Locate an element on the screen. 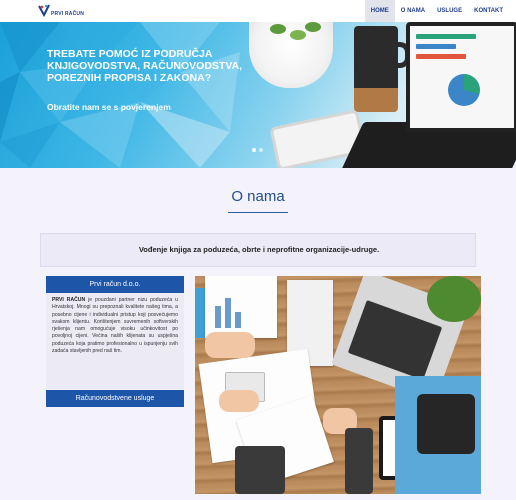 The image size is (516, 500). logo: PRVI RAČUN is located at coordinates (61, 12).